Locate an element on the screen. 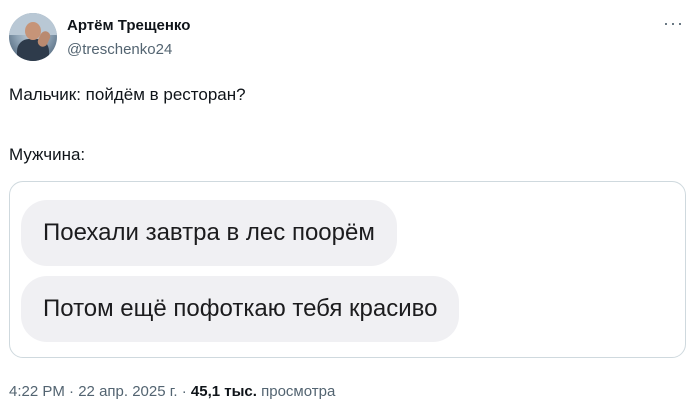  views-count: 45,1 тыс. is located at coordinates (223, 391).